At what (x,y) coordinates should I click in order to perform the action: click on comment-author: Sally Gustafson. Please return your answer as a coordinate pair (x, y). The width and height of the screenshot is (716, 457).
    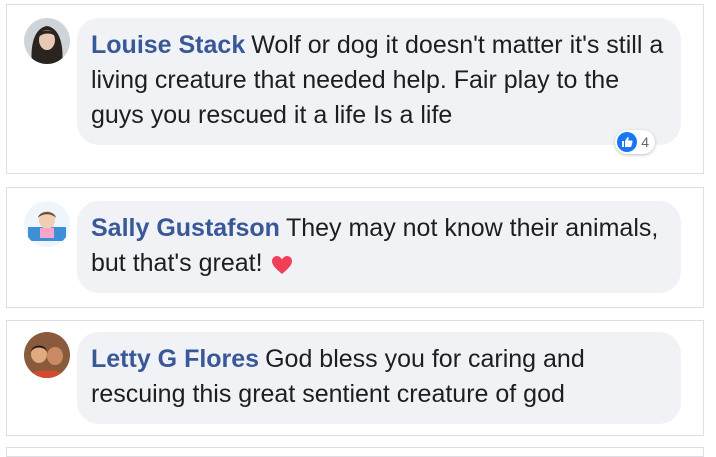
    Looking at the image, I should click on (185, 228).